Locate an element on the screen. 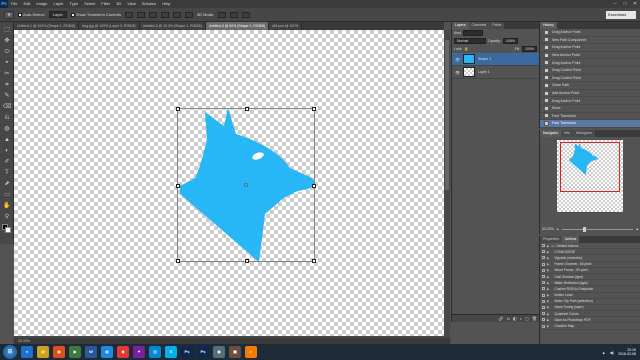 The height and width of the screenshot is (360, 640). taskbar-app-icon: ◎ is located at coordinates (155, 352).